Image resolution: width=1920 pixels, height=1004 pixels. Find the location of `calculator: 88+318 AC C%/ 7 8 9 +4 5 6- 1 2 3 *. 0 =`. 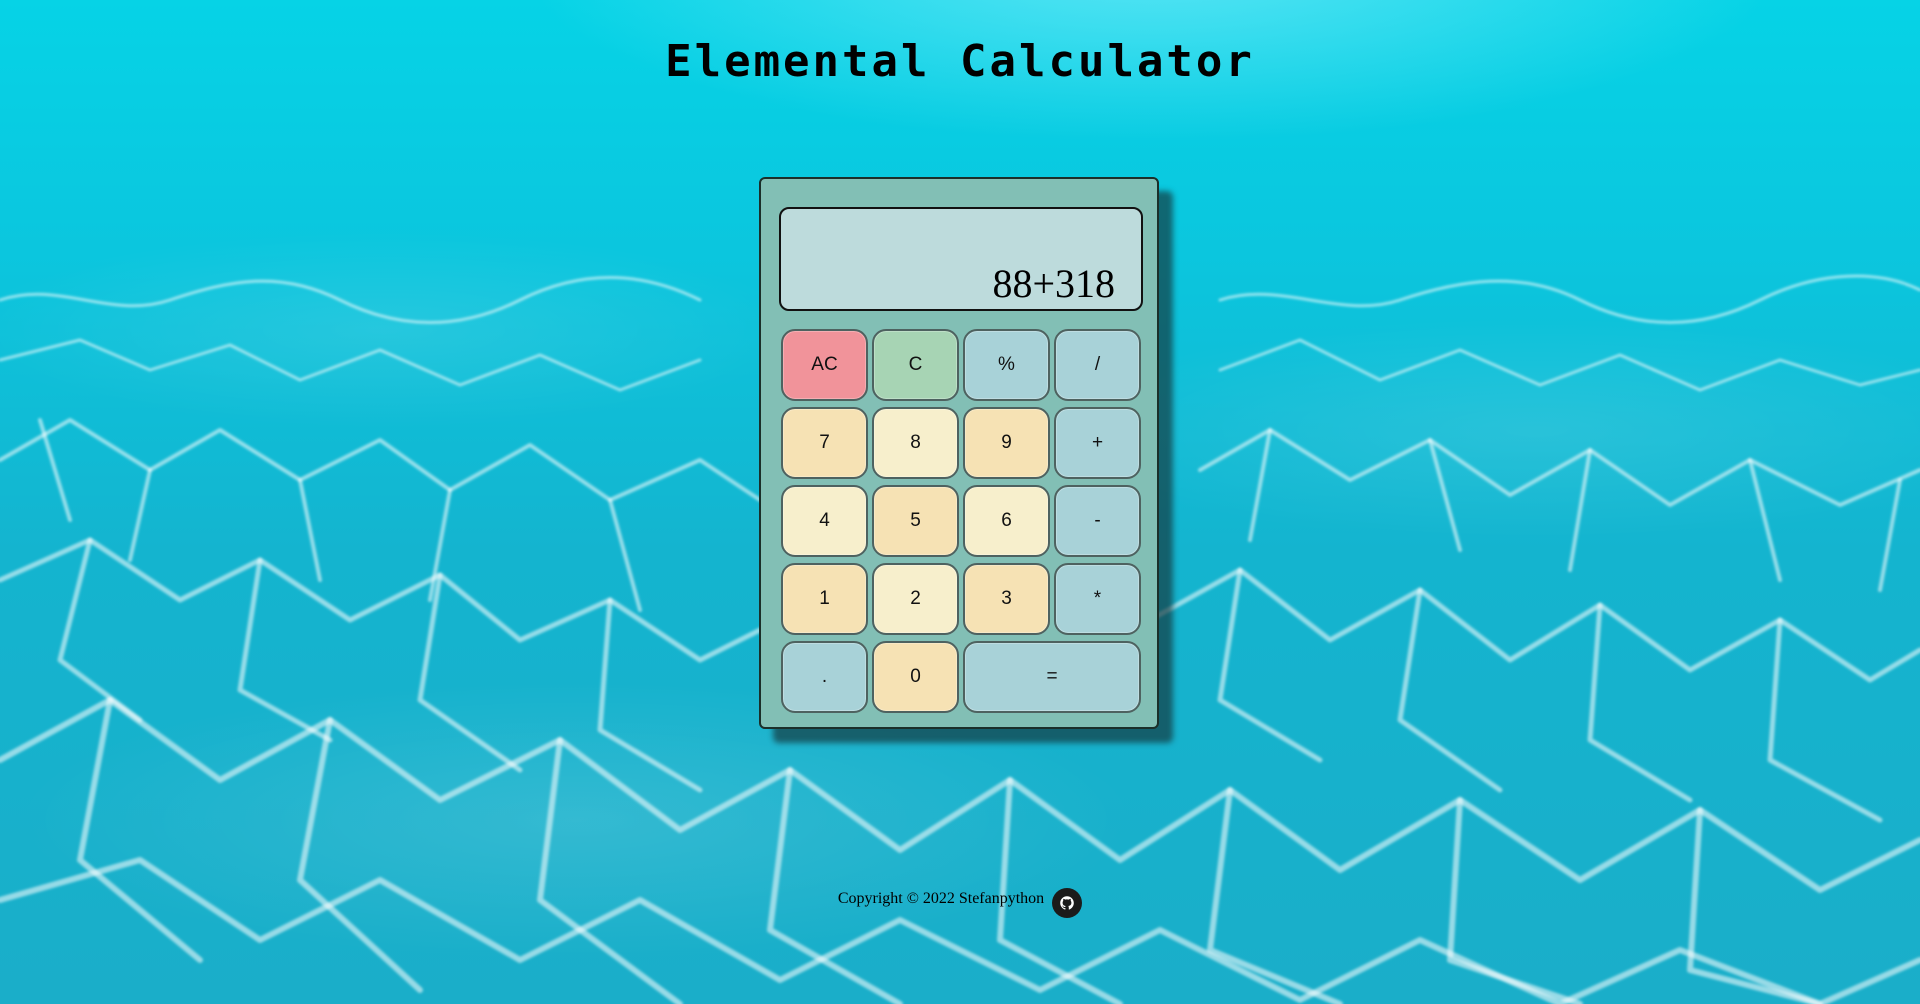

calculator: 88+318 AC C%/ 7 8 9 +4 5 6- 1 2 3 *. 0 = is located at coordinates (959, 453).